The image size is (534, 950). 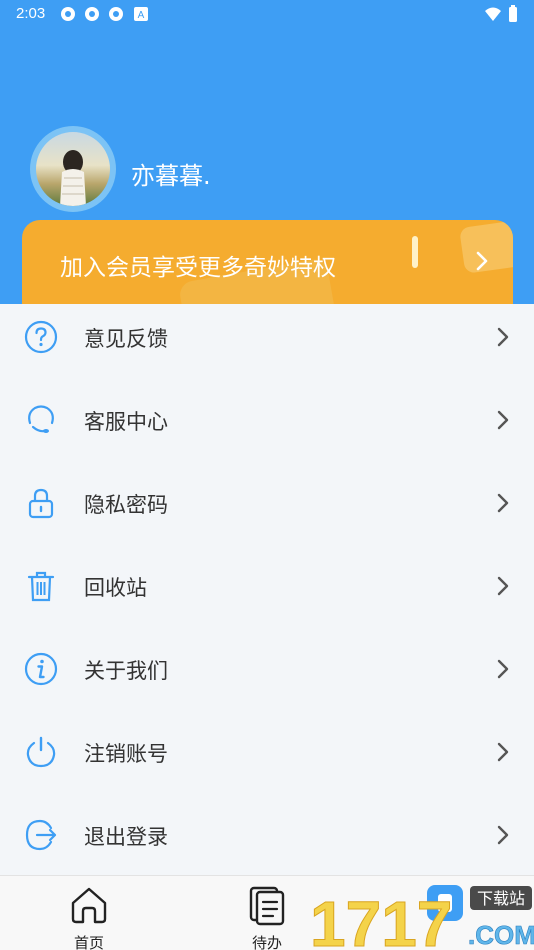 I want to click on avatar, so click(x=73, y=169).